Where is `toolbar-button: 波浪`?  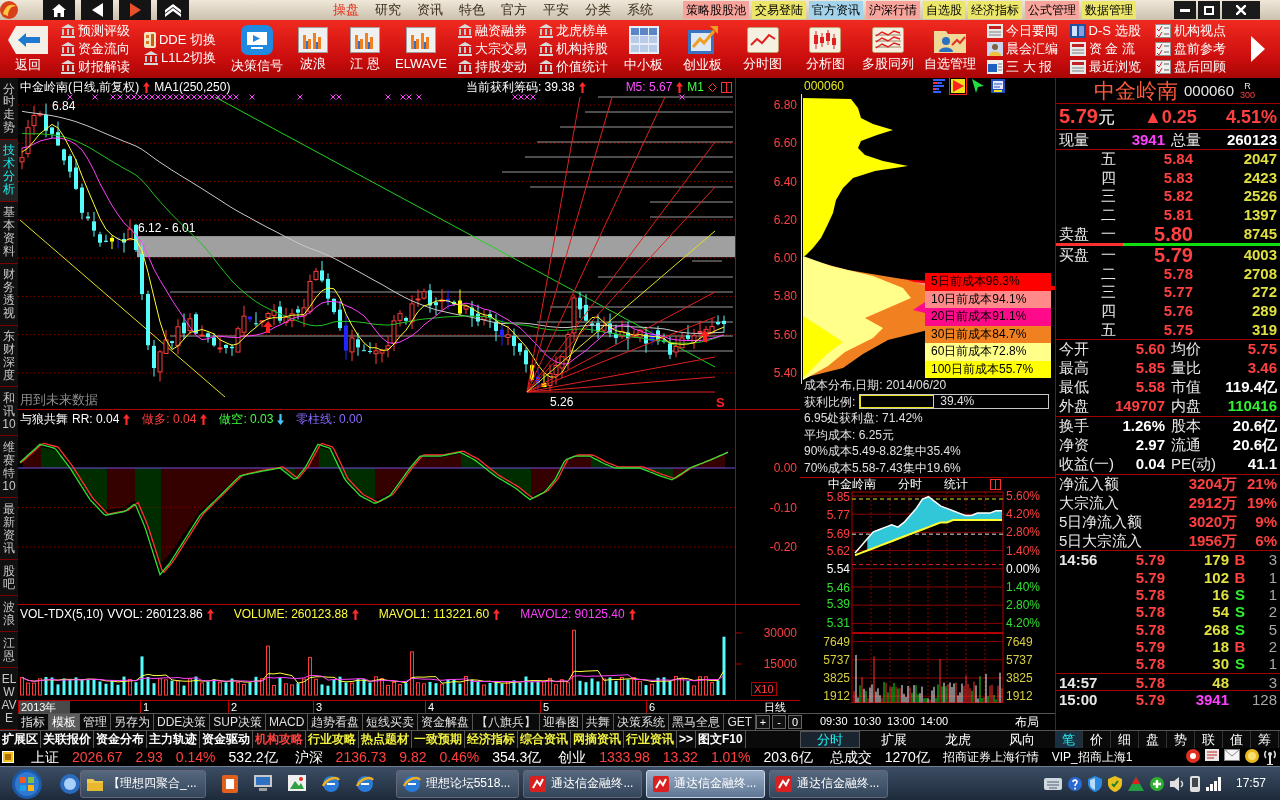
toolbar-button: 波浪 is located at coordinates (313, 49).